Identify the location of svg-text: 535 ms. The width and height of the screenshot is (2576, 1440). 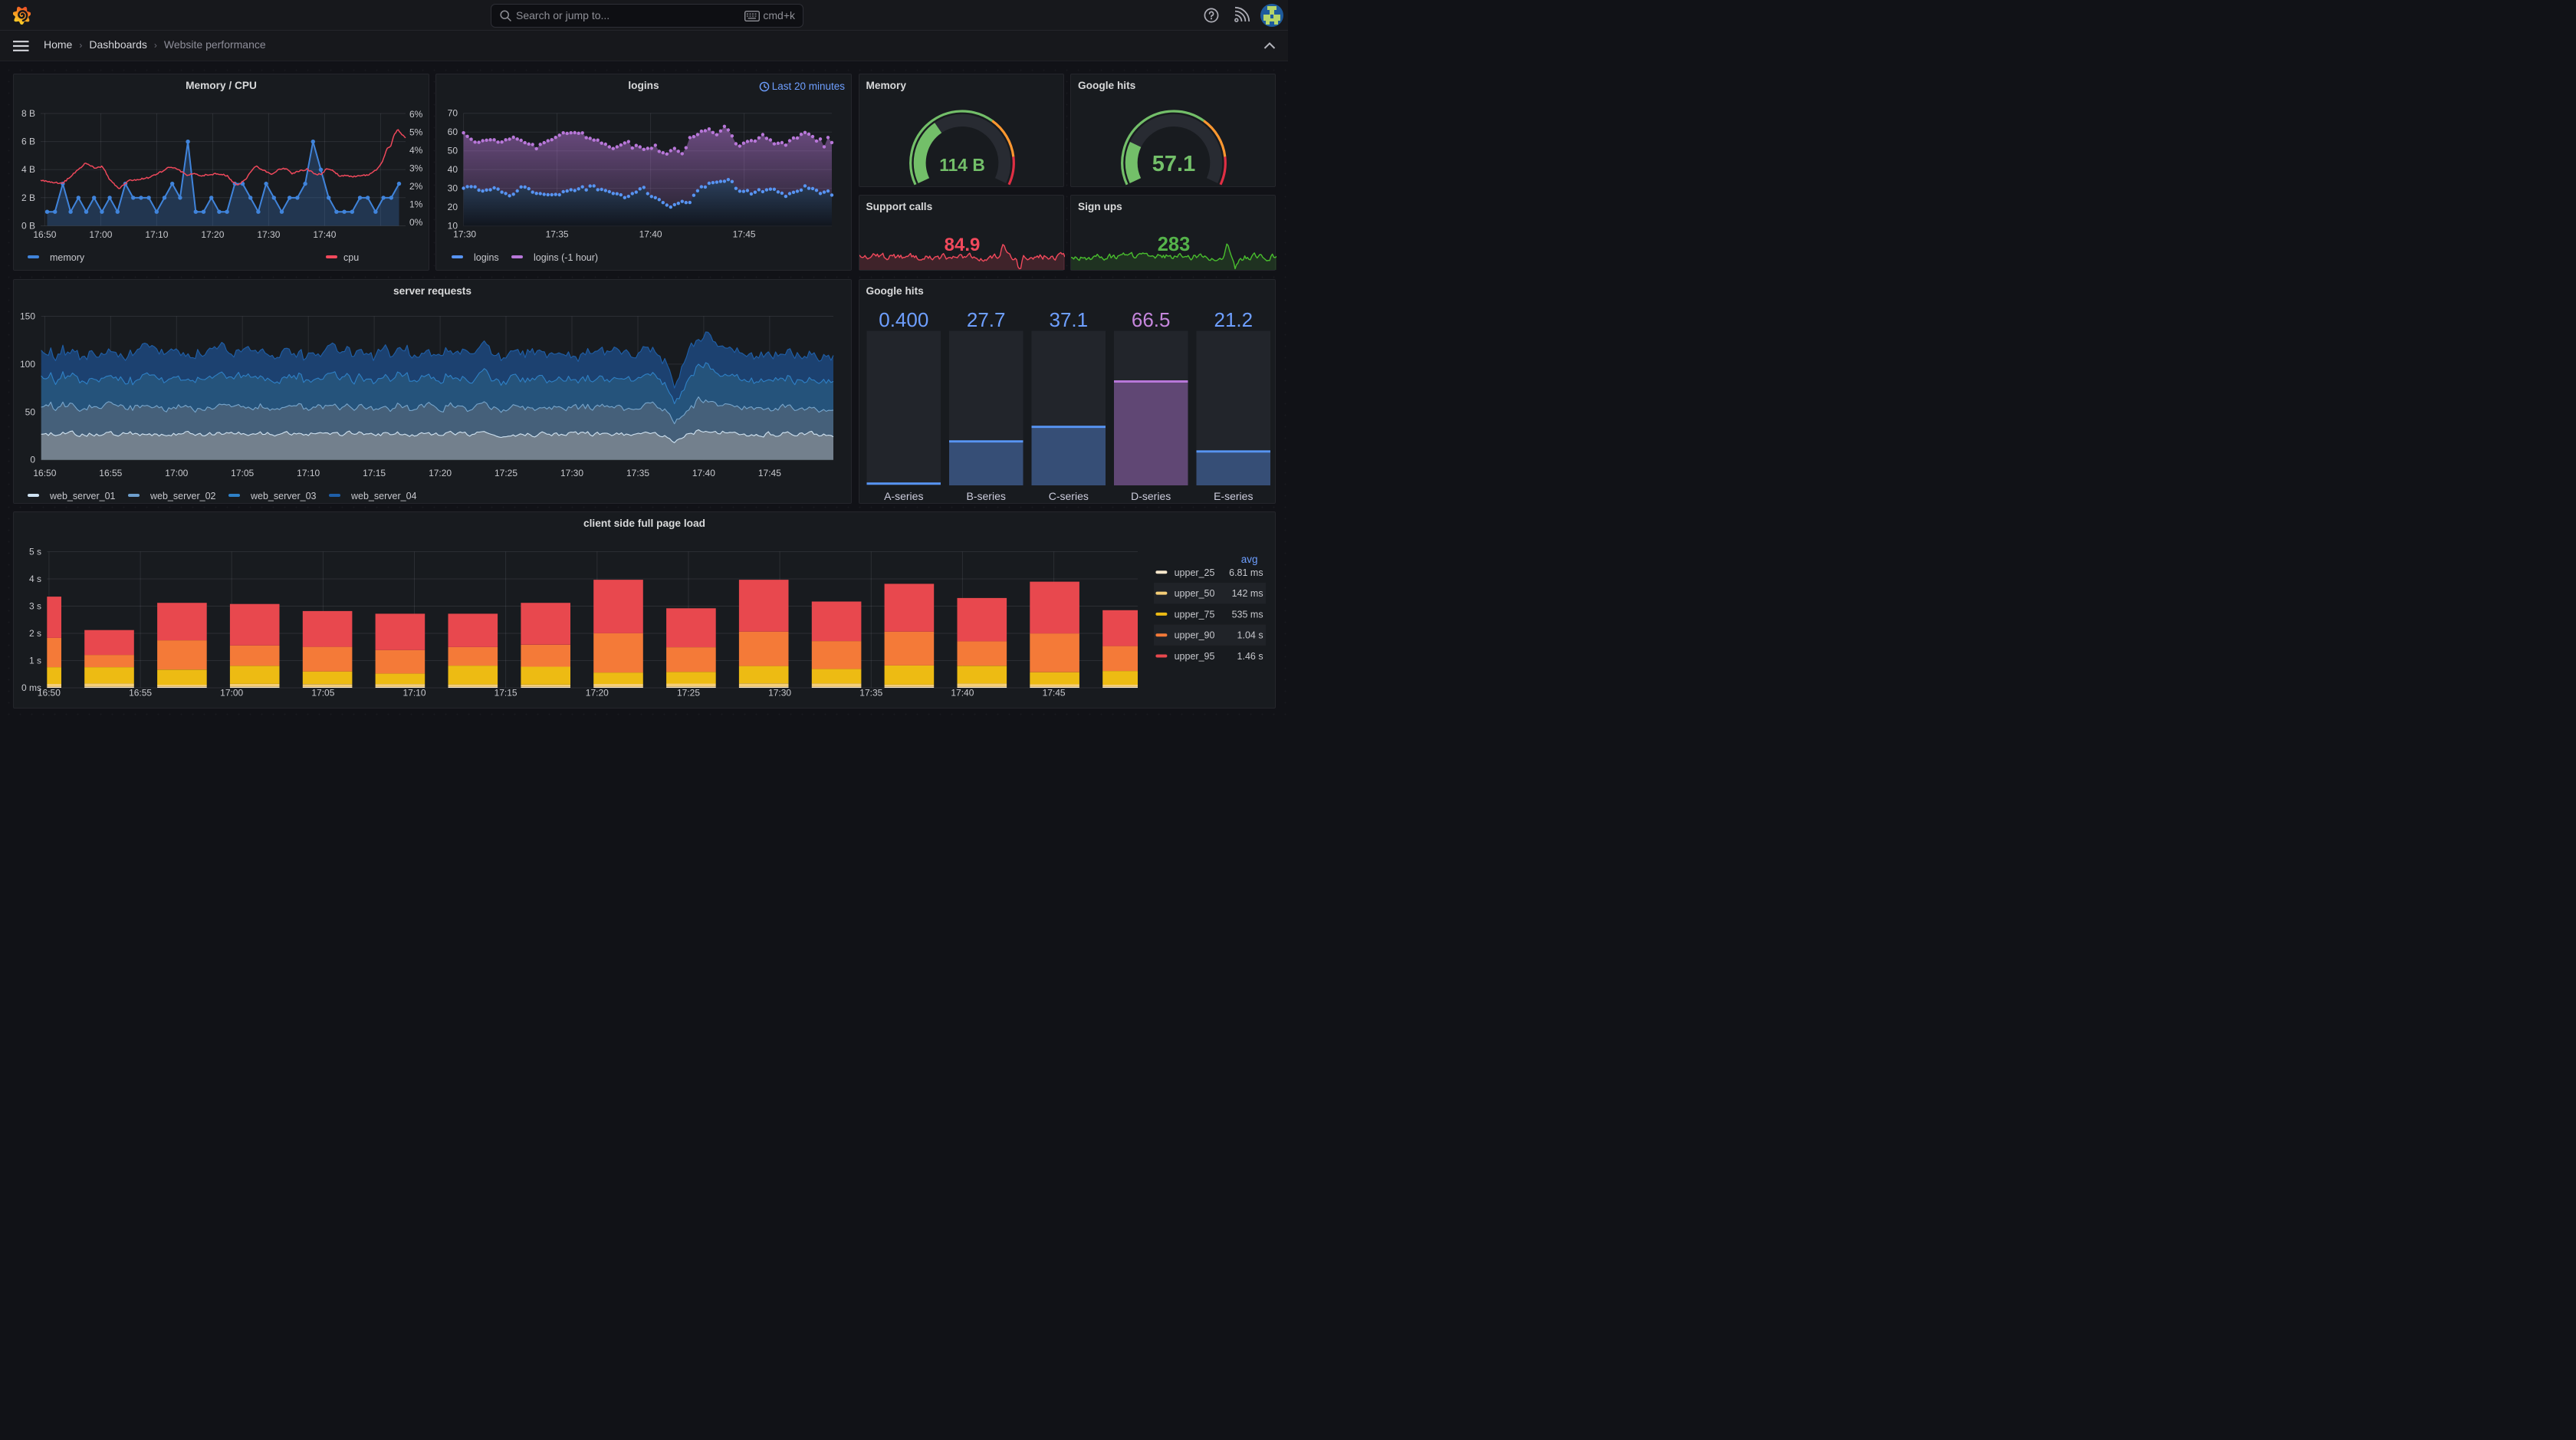
(1247, 614).